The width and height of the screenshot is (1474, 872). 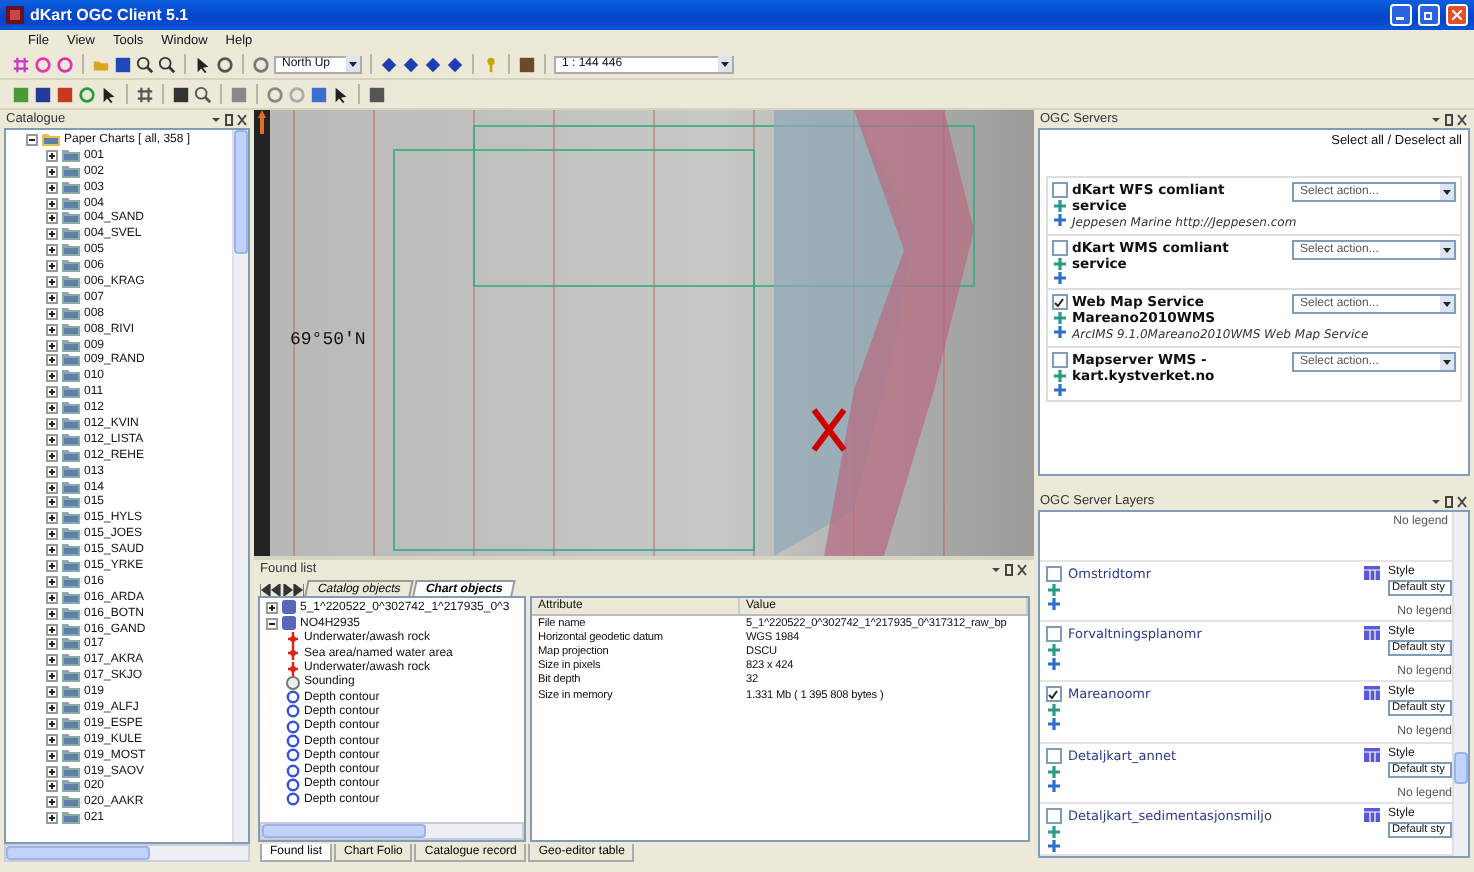 I want to click on minimize-button, so click(x=1401, y=15).